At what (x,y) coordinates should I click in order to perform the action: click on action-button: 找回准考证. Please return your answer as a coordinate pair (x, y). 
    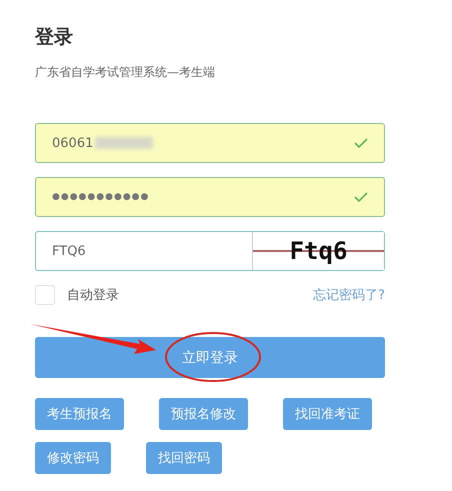
    Looking at the image, I should click on (327, 414).